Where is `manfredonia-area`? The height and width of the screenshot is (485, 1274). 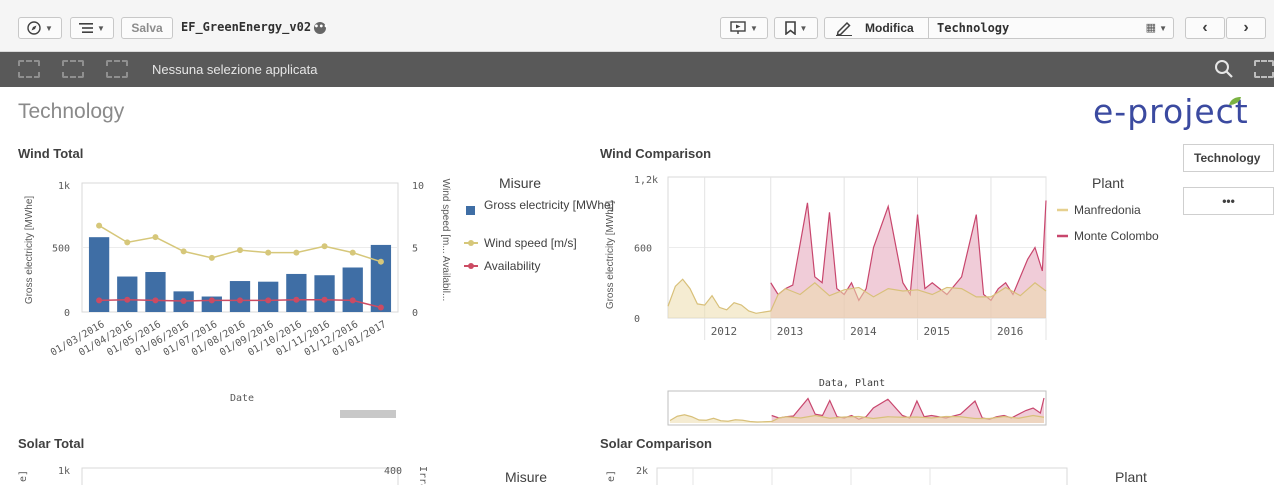 manfredonia-area is located at coordinates (857, 298).